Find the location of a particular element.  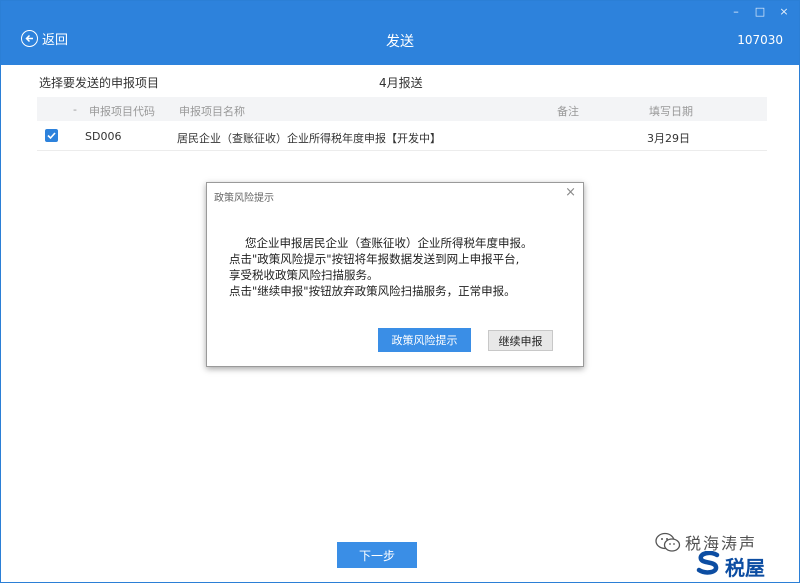

row-code: SD006 is located at coordinates (103, 136).